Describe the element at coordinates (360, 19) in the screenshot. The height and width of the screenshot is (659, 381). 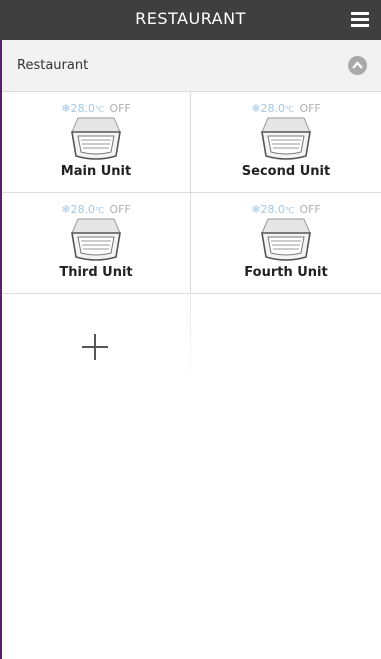
I see `hamburger-menu-icon` at that location.